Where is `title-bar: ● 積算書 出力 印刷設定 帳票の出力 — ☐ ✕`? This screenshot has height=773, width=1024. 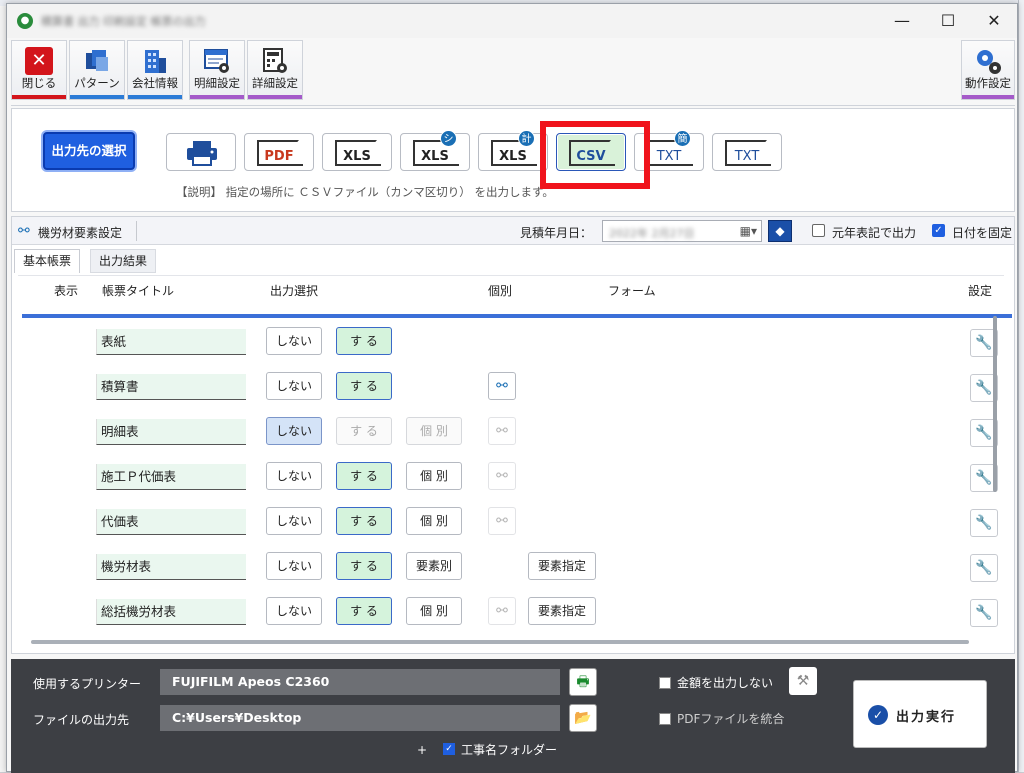 title-bar: ● 積算書 出力 印刷設定 帳票の出力 — ☐ ✕ is located at coordinates (512, 21).